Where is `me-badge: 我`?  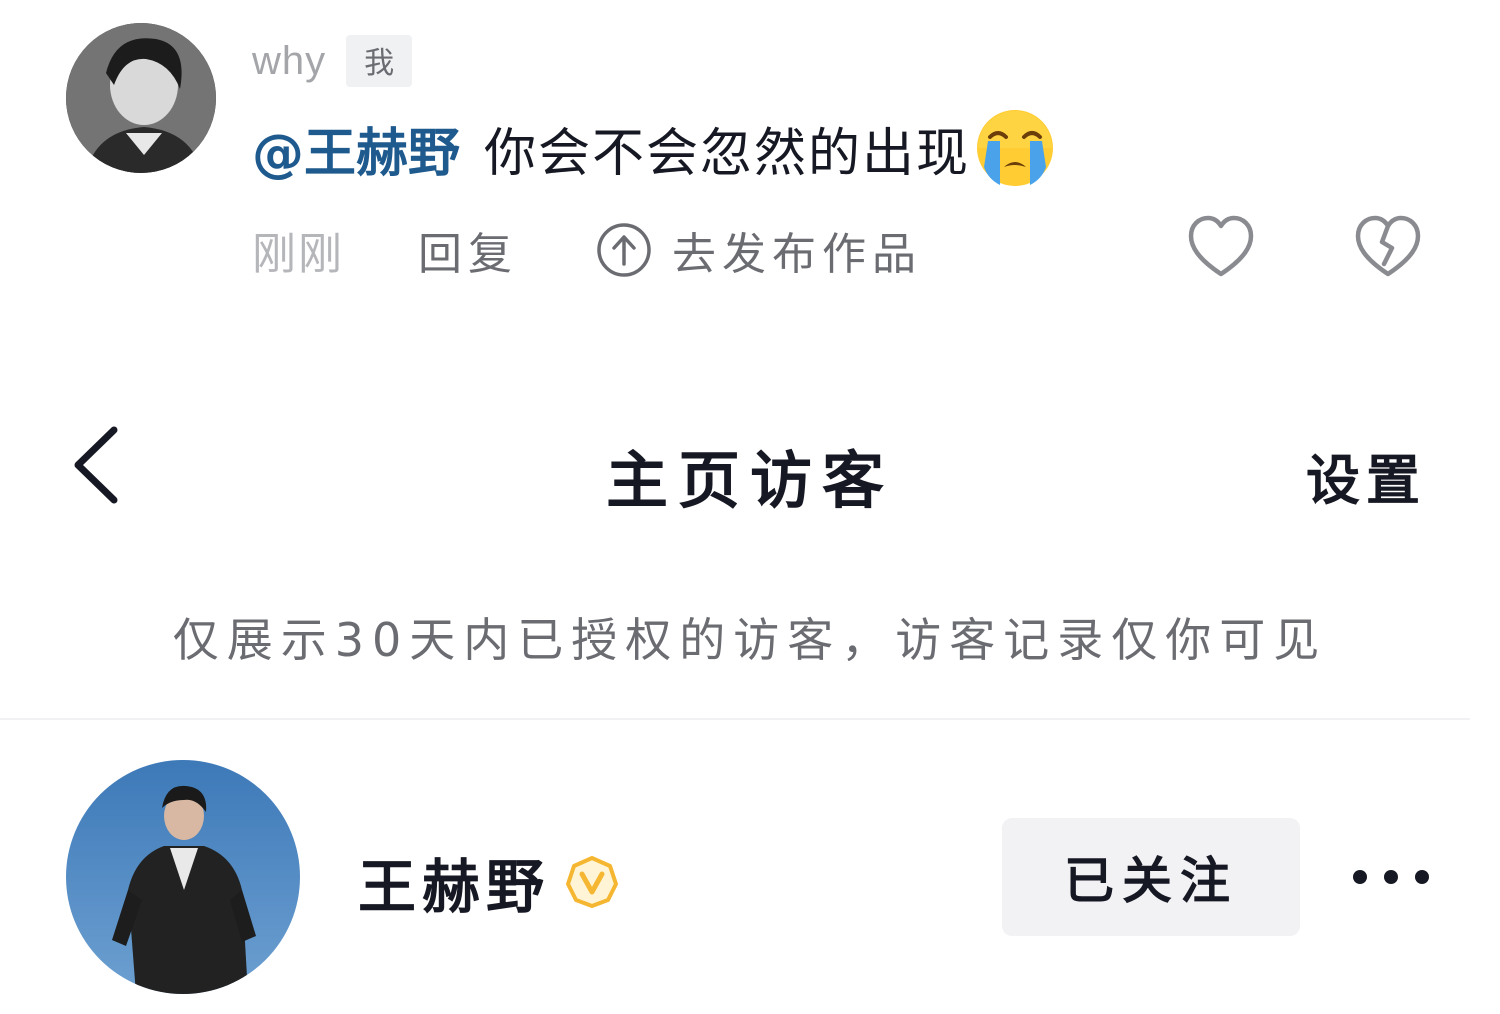 me-badge: 我 is located at coordinates (379, 61).